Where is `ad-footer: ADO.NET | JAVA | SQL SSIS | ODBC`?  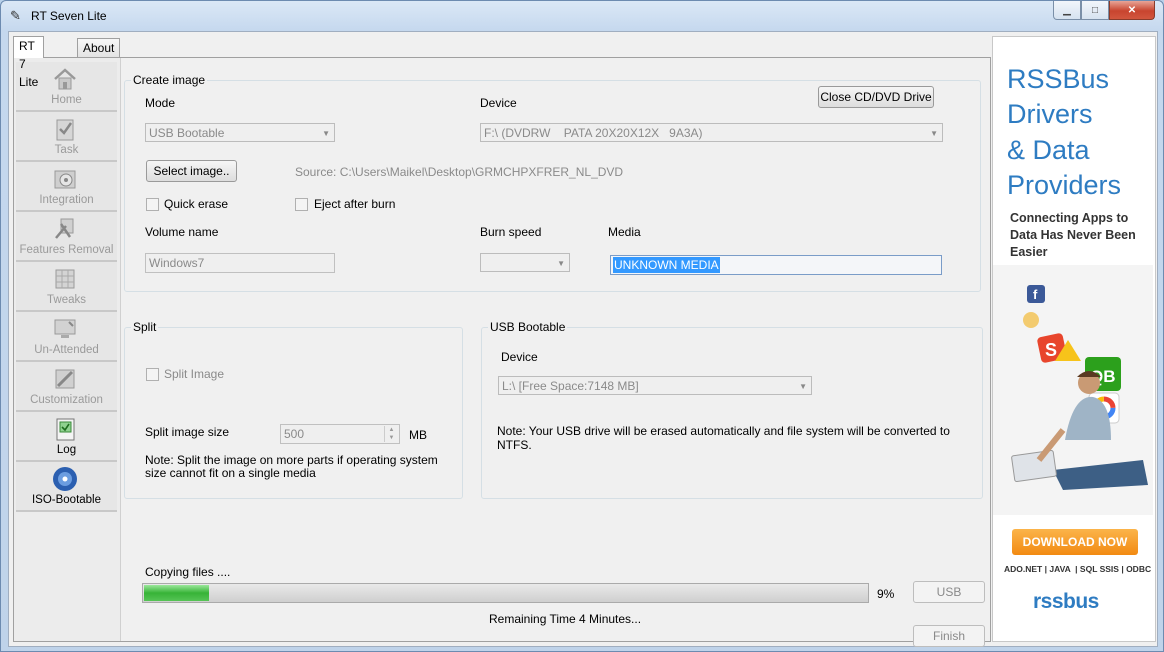
ad-footer: ADO.NET | JAVA | SQL SSIS | ODBC is located at coordinates (1078, 569).